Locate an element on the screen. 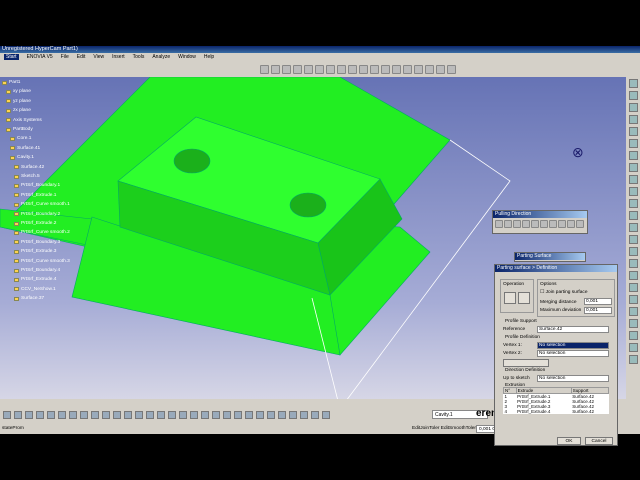  menu-item-view: View is located at coordinates (98, 57).